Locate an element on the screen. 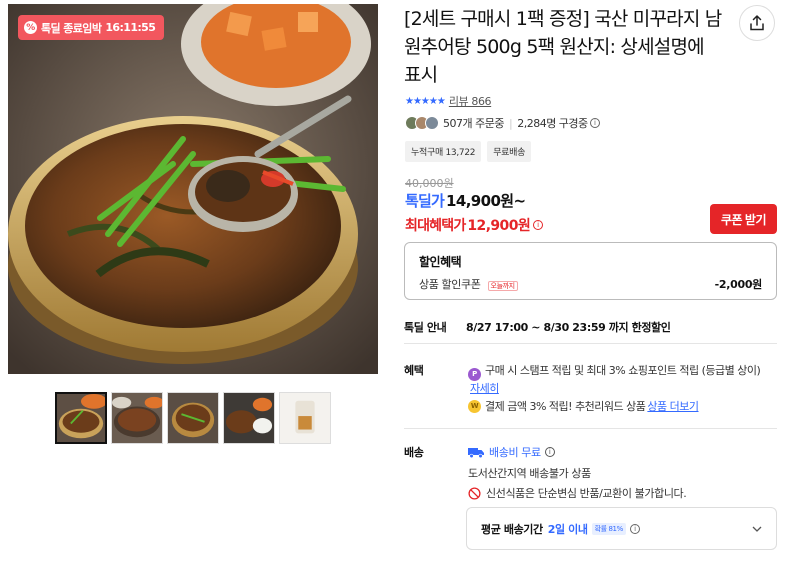 The height and width of the screenshot is (563, 800). point-coin-icon: P is located at coordinates (474, 374).